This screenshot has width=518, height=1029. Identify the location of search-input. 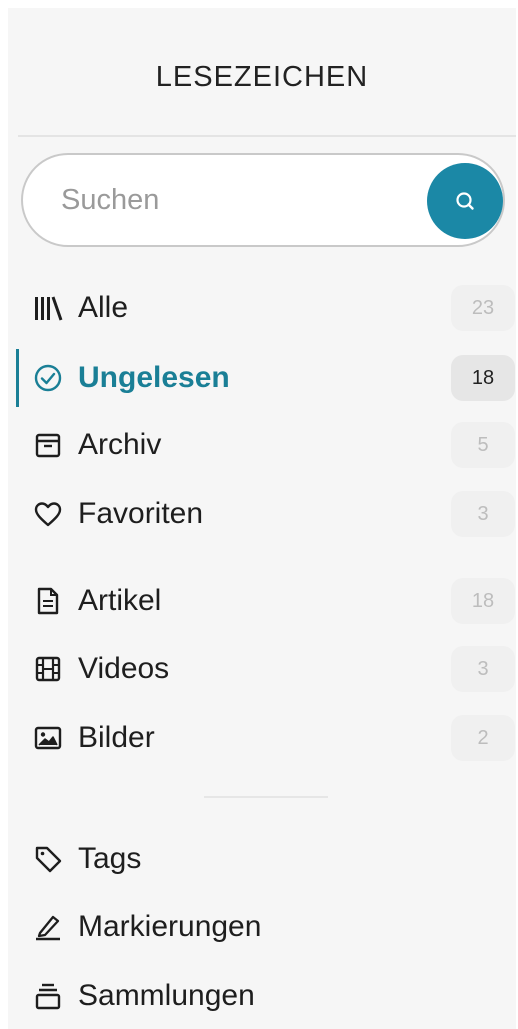
(231, 200).